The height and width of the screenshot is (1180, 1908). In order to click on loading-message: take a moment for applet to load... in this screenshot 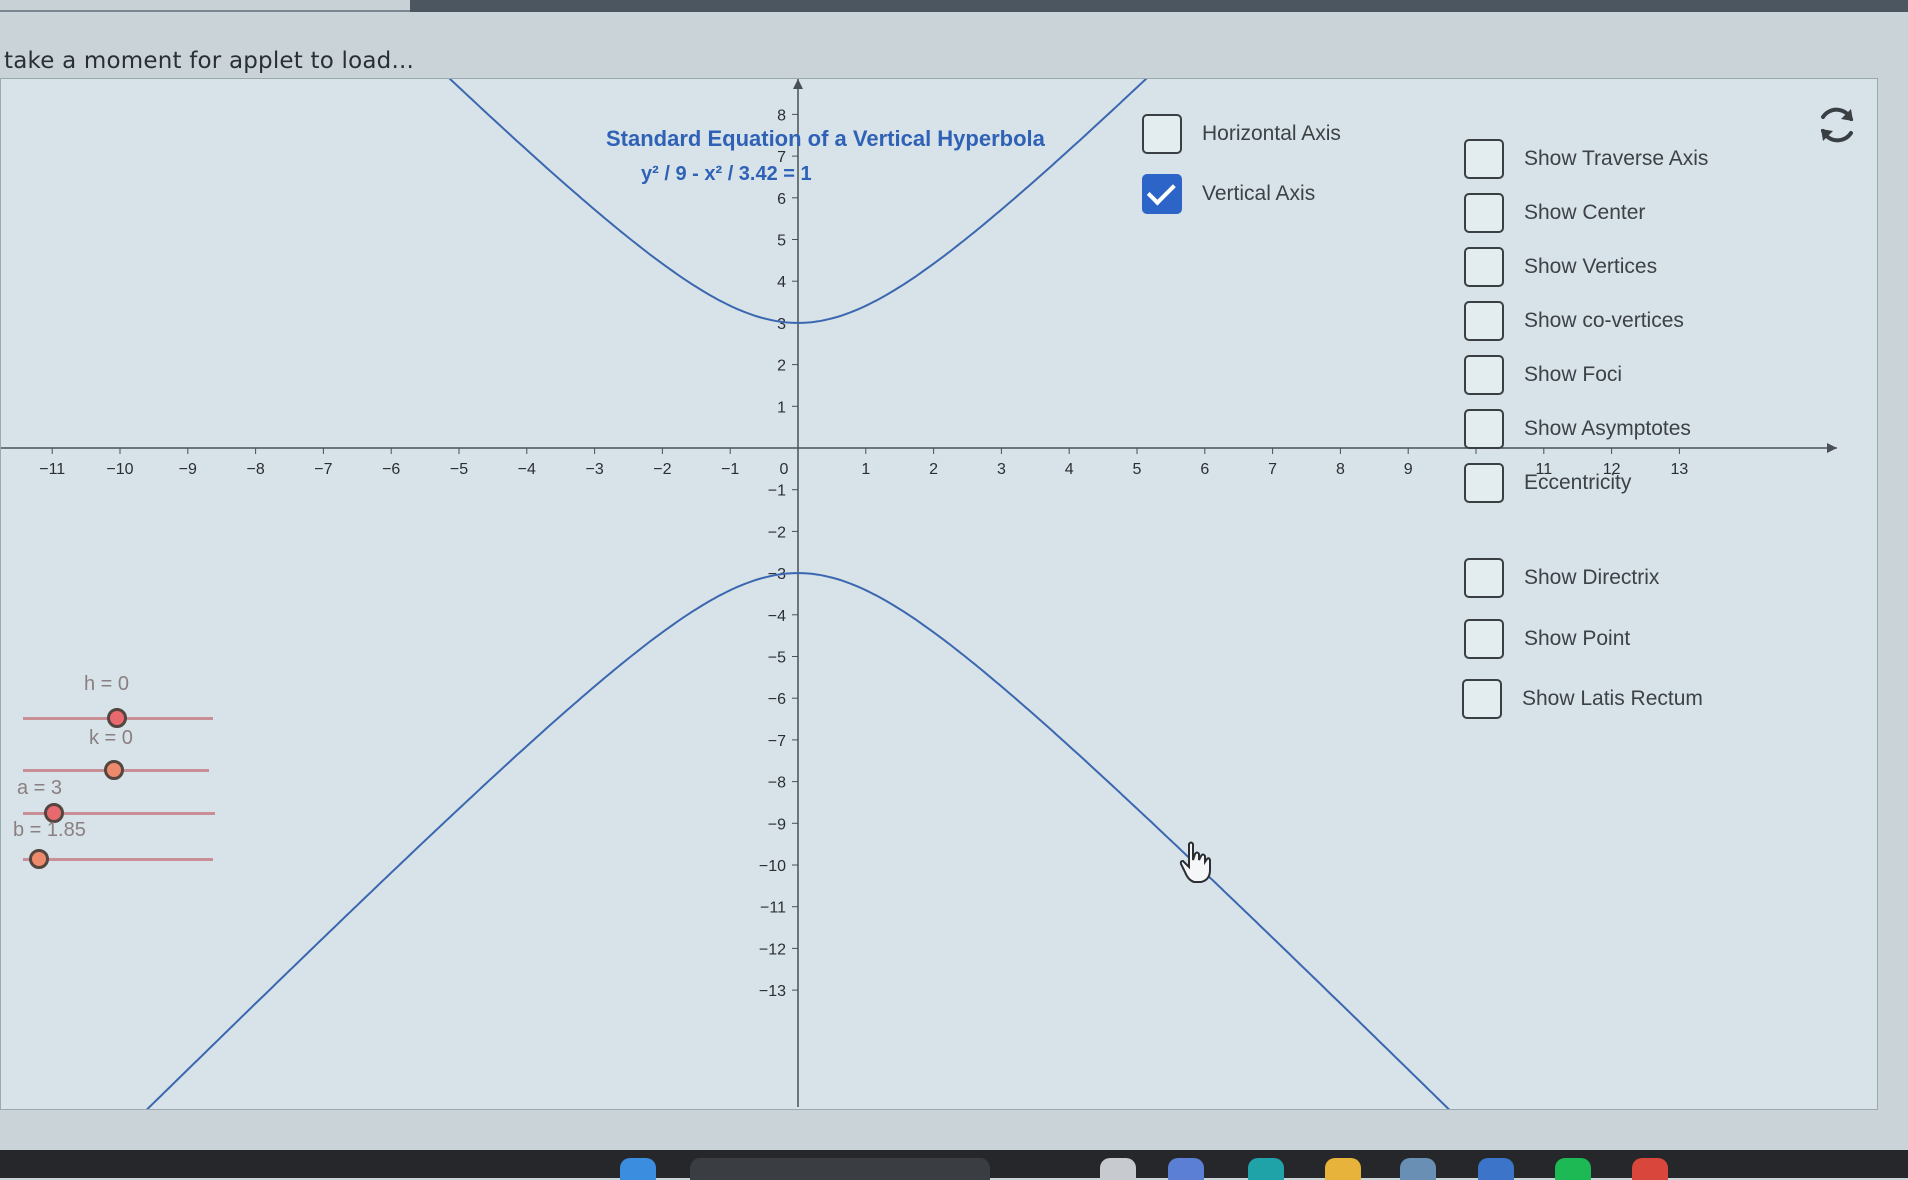, I will do `click(209, 61)`.